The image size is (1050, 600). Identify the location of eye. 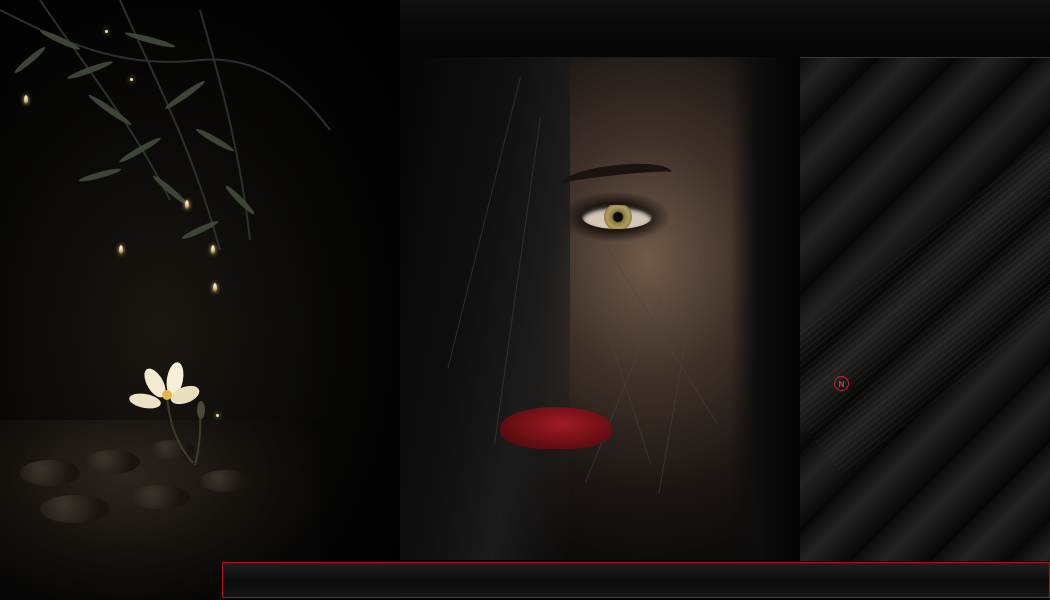
(617, 217).